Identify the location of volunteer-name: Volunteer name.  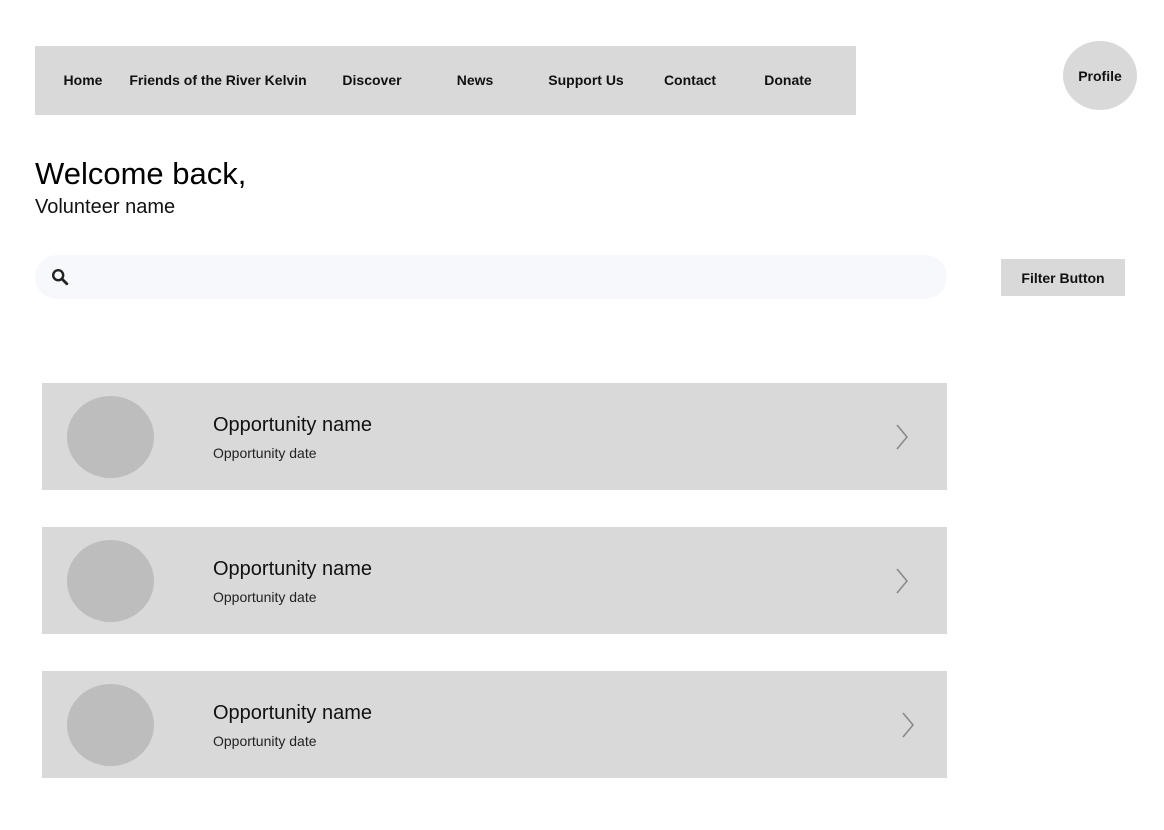
(105, 207).